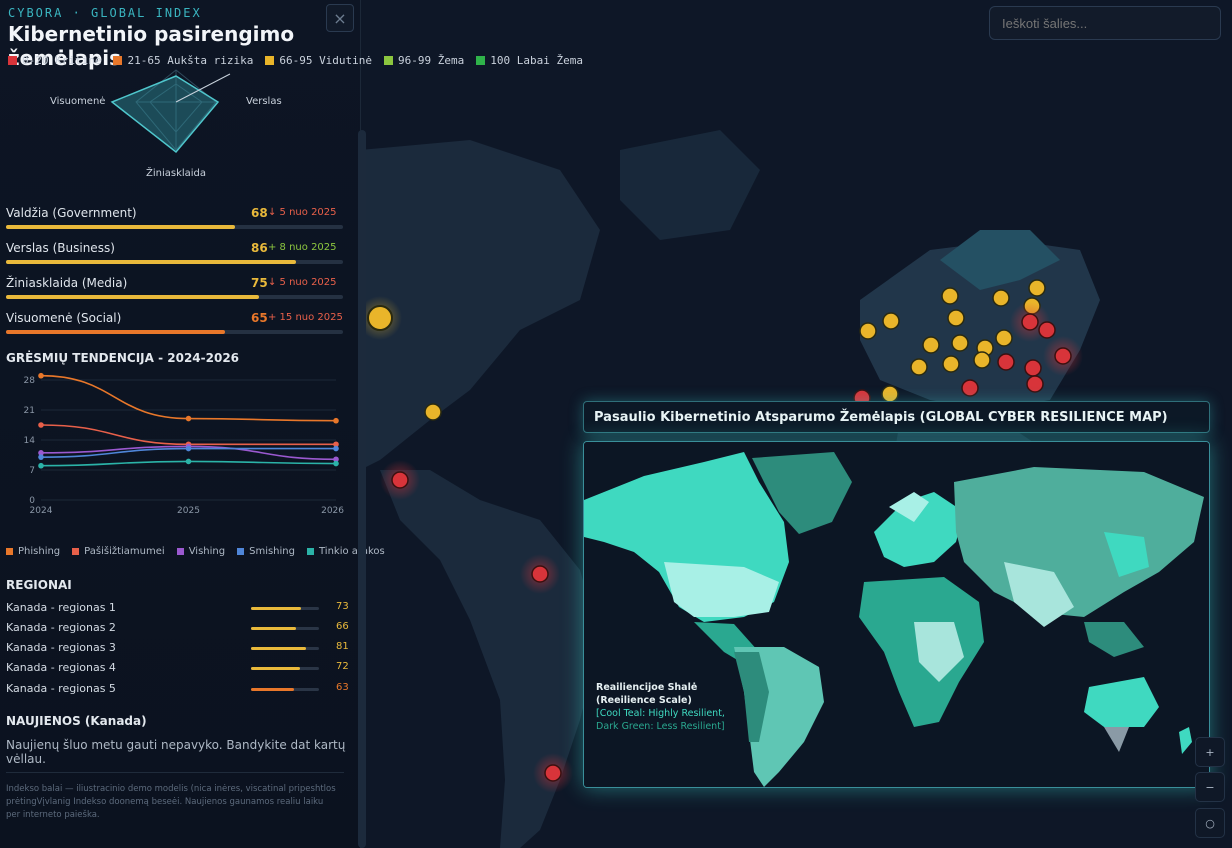 This screenshot has width=1232, height=848. Describe the element at coordinates (77, 101) in the screenshot. I see `radar-label-left: Visuomenė` at that location.